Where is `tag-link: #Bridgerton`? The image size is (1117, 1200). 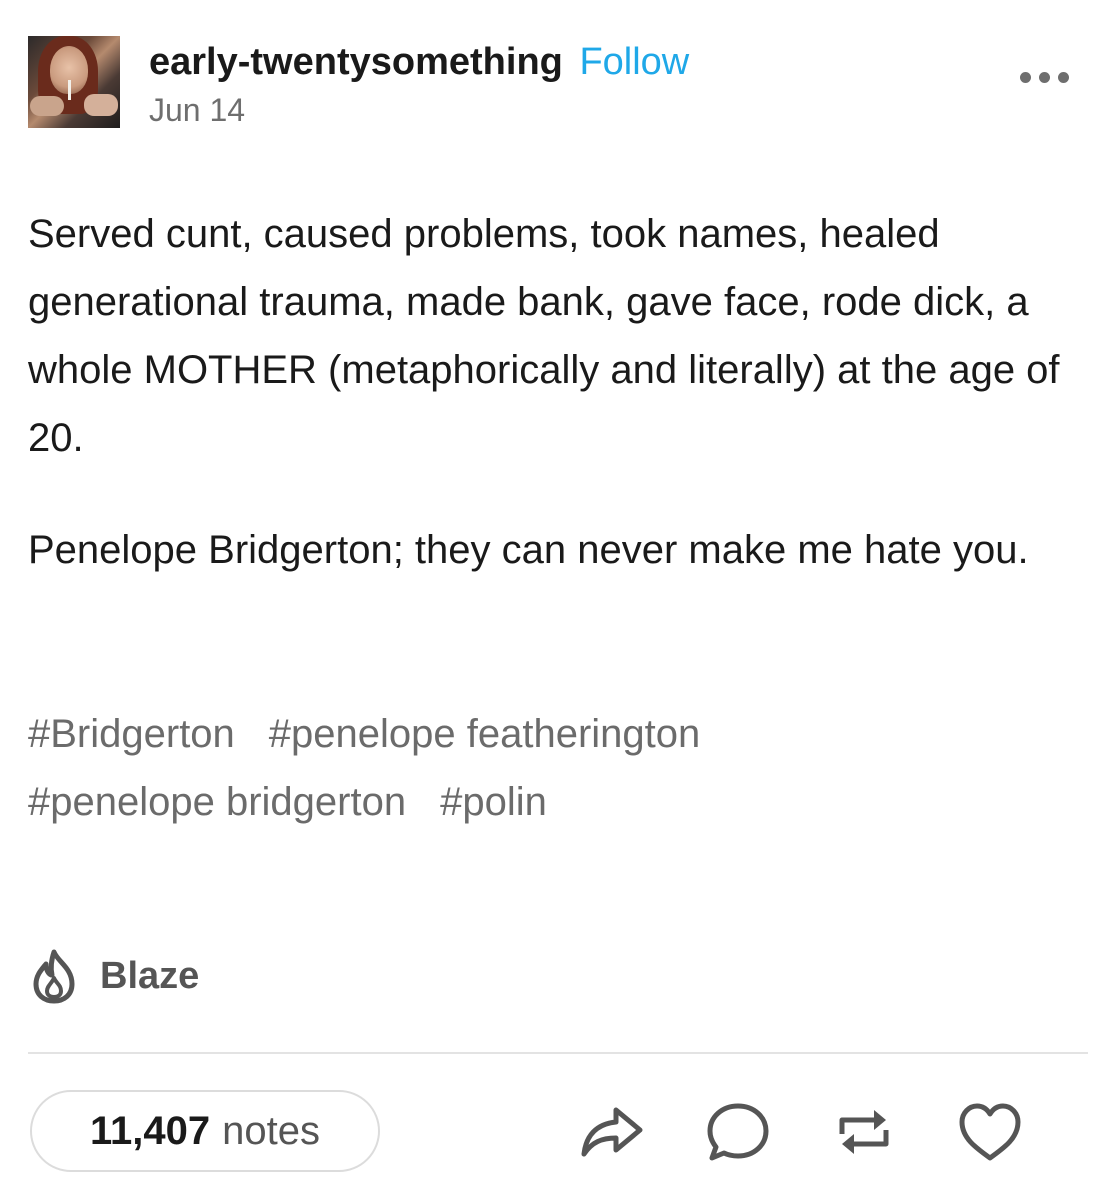
tag-link: #Bridgerton is located at coordinates (131, 734).